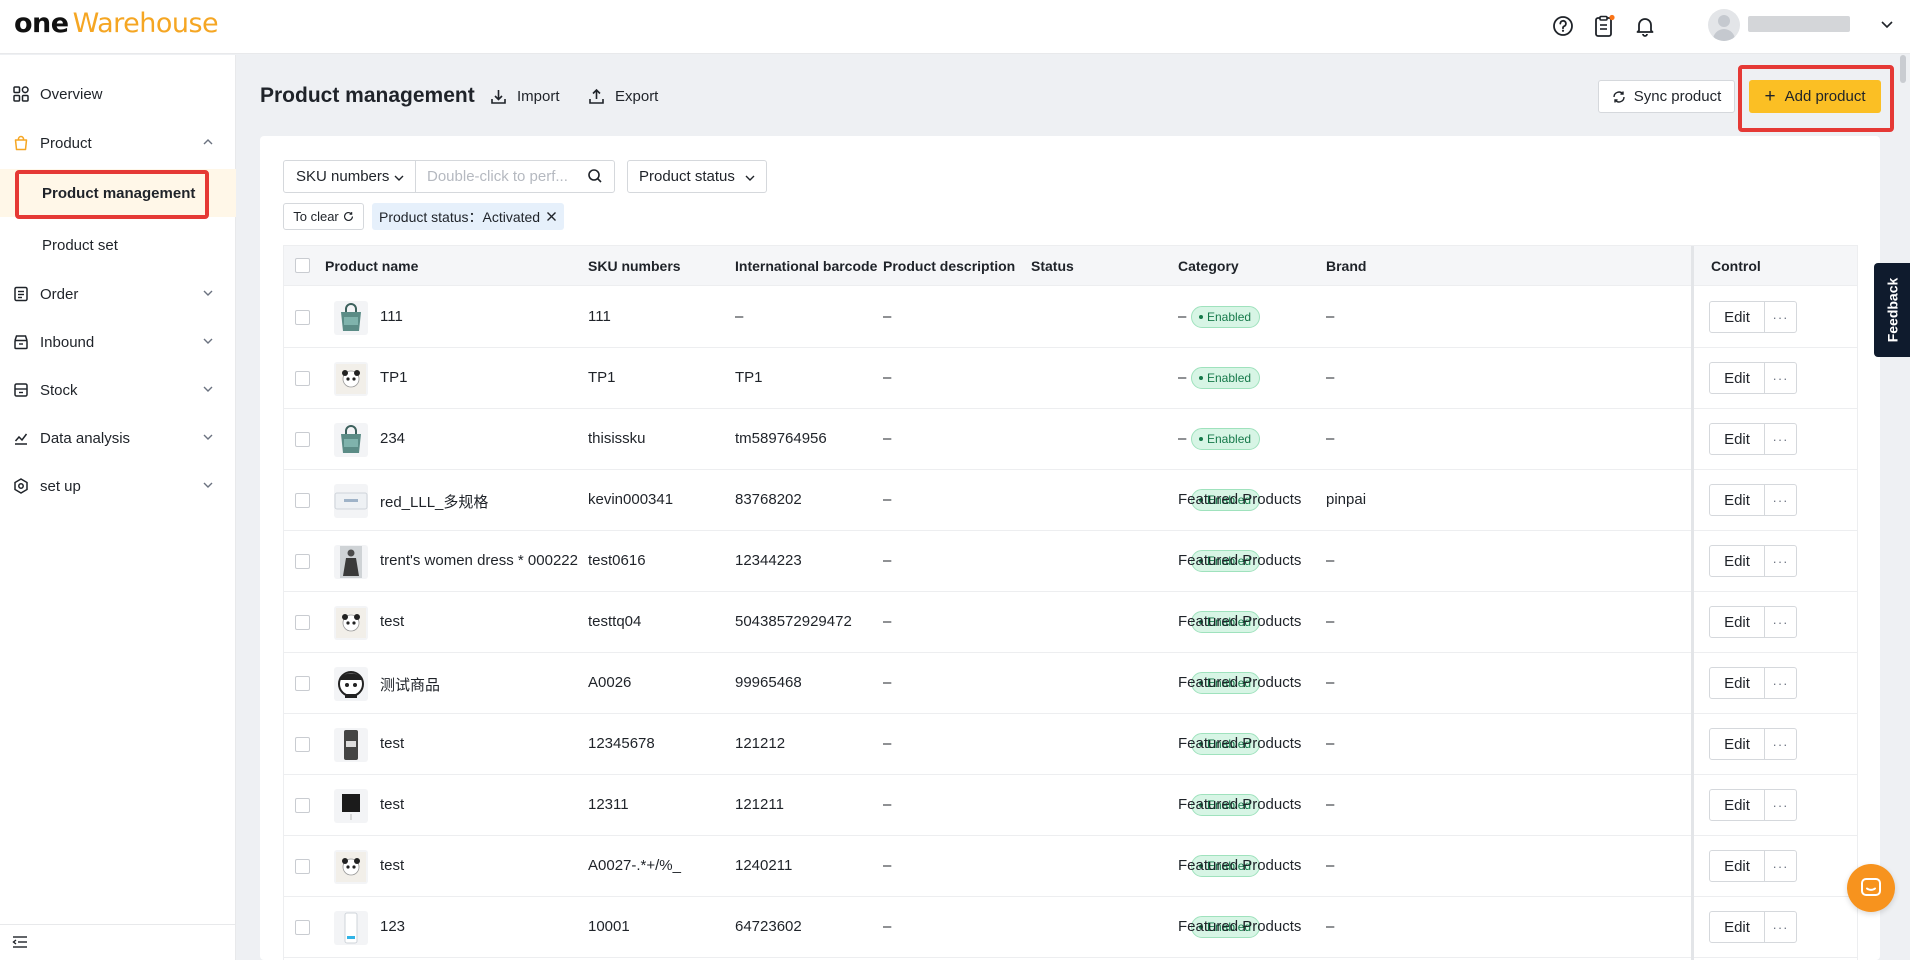 Image resolution: width=1910 pixels, height=960 pixels. What do you see at coordinates (1903, 69) in the screenshot?
I see `page-scrollbar` at bounding box center [1903, 69].